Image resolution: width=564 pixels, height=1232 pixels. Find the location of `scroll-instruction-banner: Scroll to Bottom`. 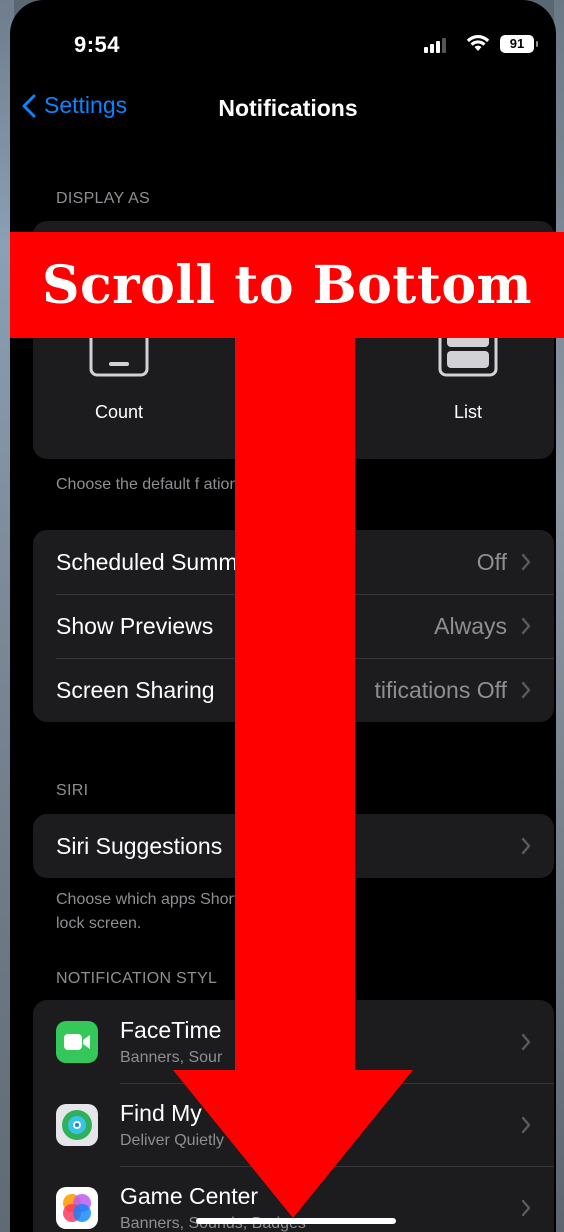

scroll-instruction-banner: Scroll to Bottom is located at coordinates (287, 285).